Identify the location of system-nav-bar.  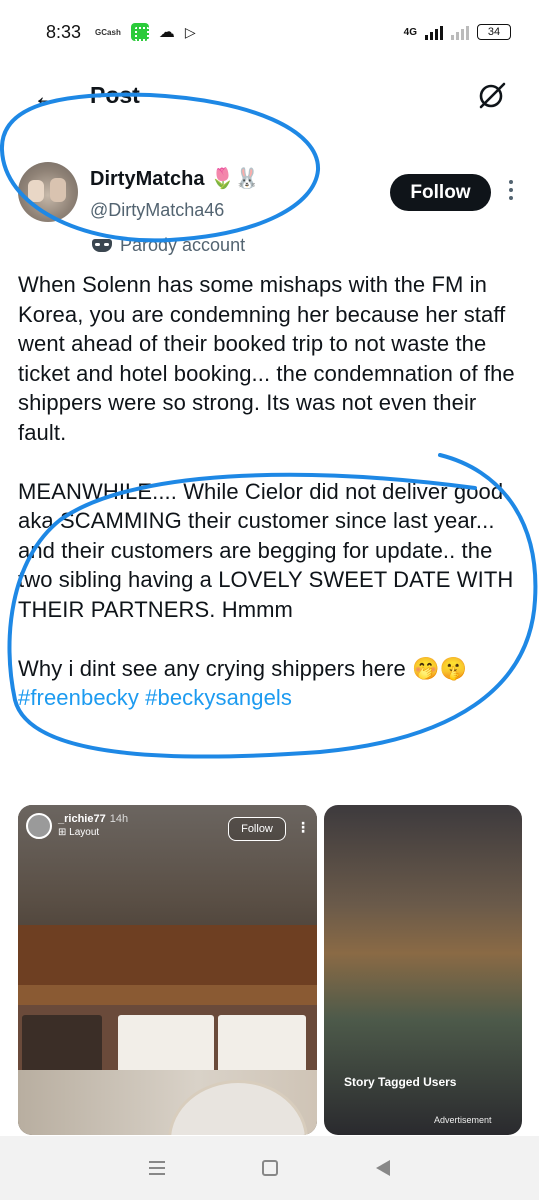
(269, 1168).